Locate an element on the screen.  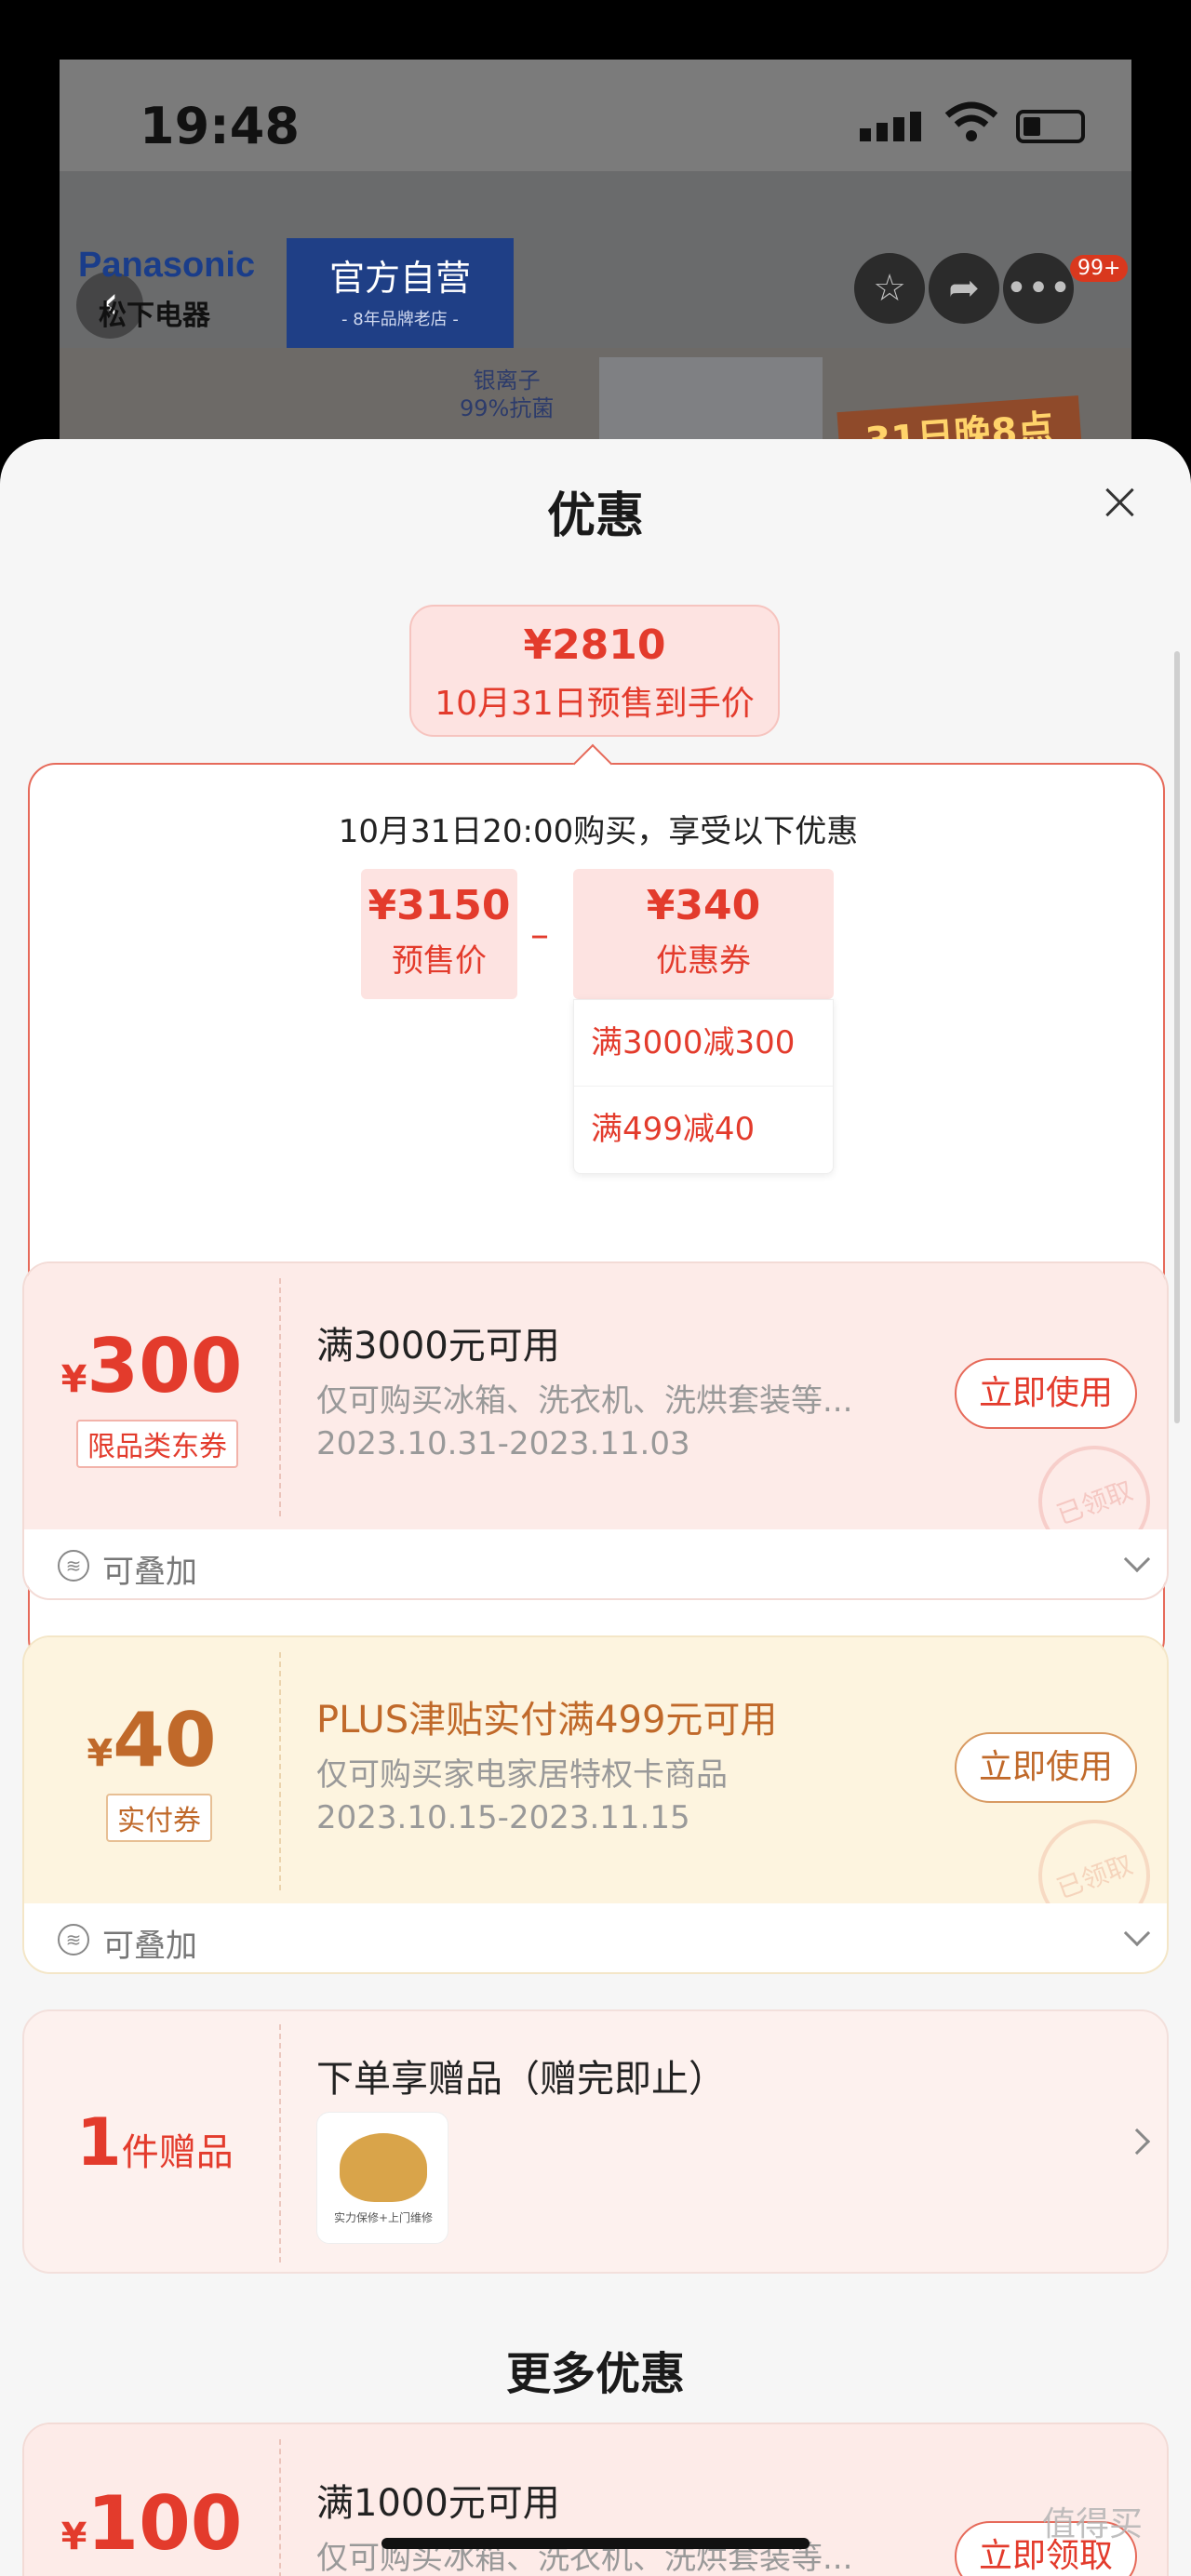
coupon-value: 300 is located at coordinates (165, 1366).